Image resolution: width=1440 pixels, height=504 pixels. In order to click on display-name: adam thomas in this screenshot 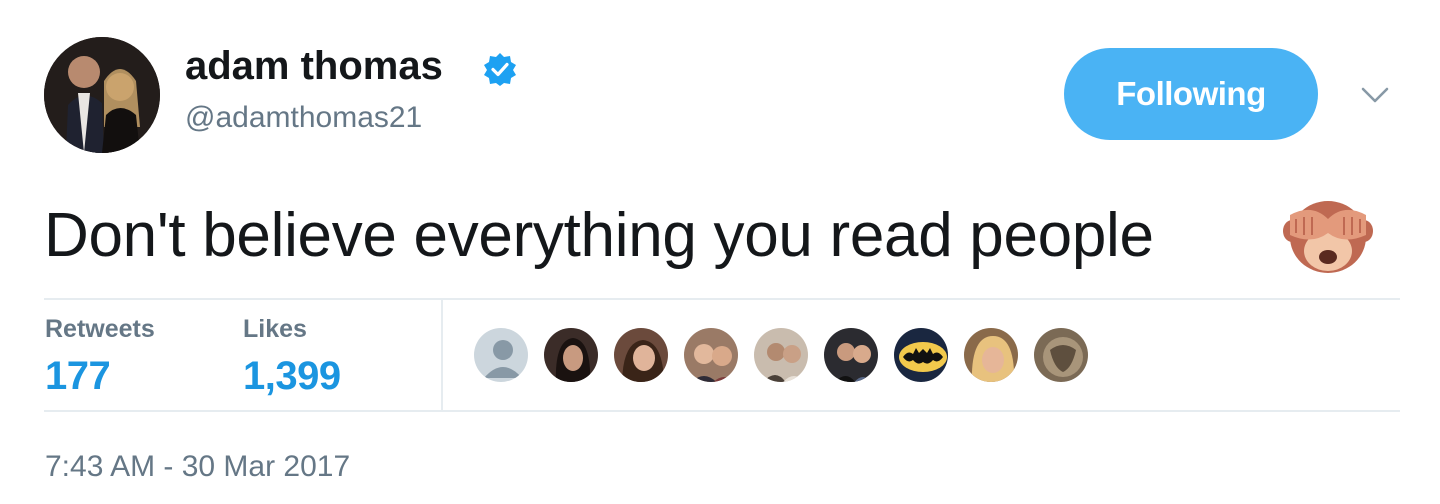, I will do `click(314, 66)`.